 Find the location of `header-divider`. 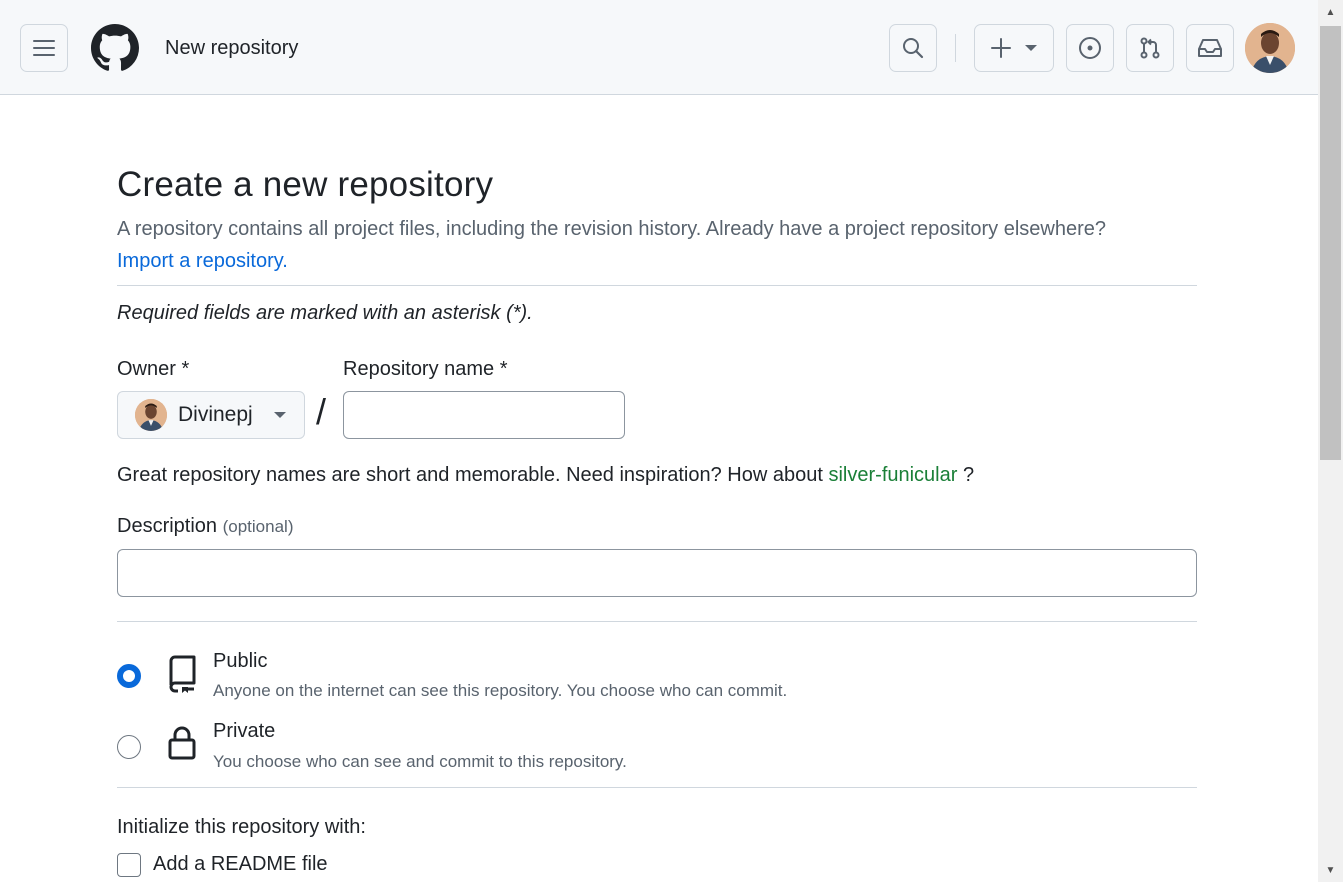

header-divider is located at coordinates (955, 48).